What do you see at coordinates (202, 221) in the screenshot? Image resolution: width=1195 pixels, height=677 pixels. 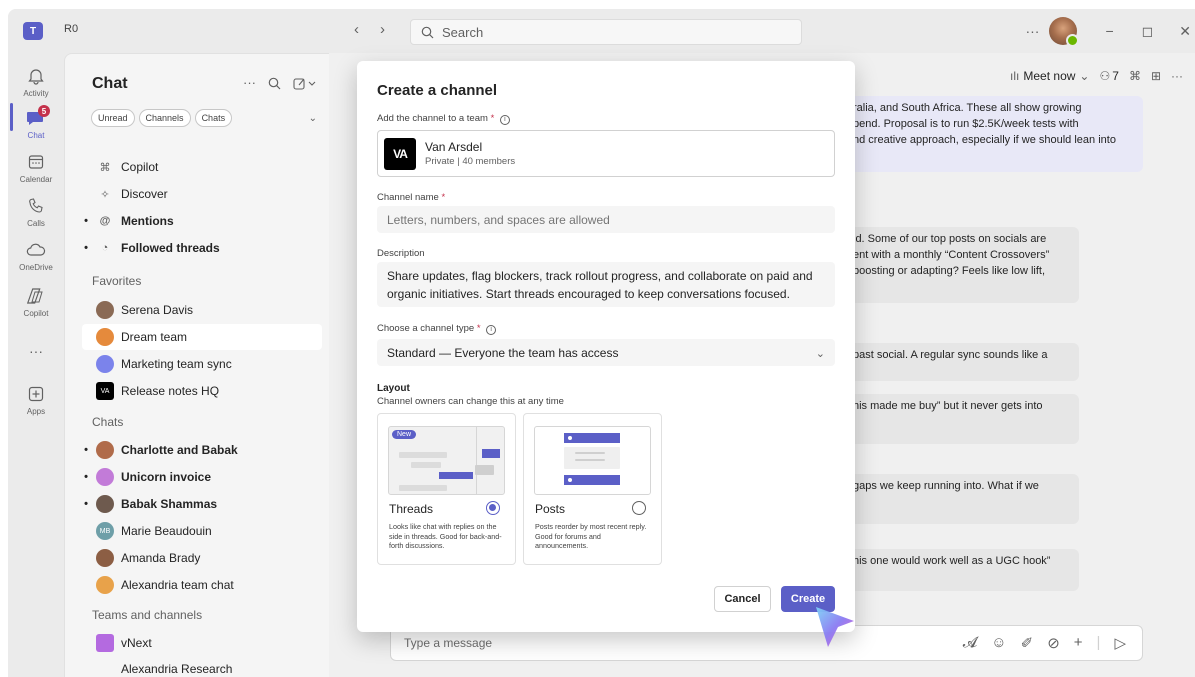 I see `chat-item-mentions: • @ Mentions` at bounding box center [202, 221].